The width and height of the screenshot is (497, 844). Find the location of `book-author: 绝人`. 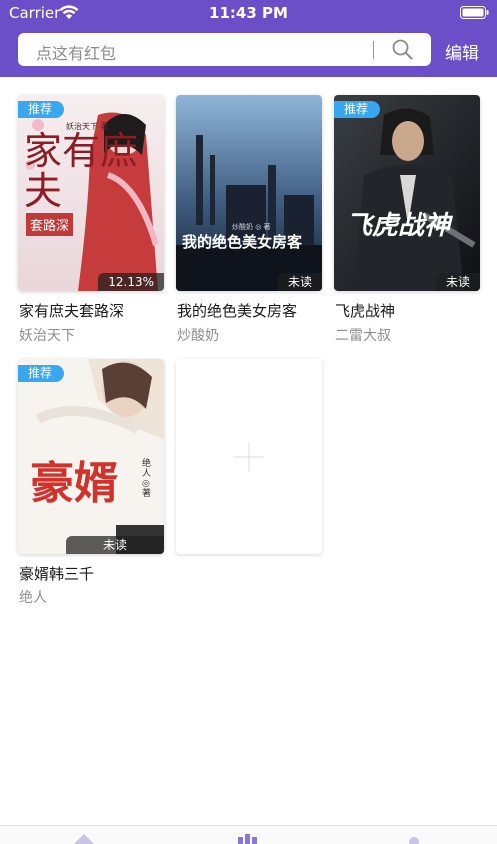

book-author: 绝人 is located at coordinates (33, 598).